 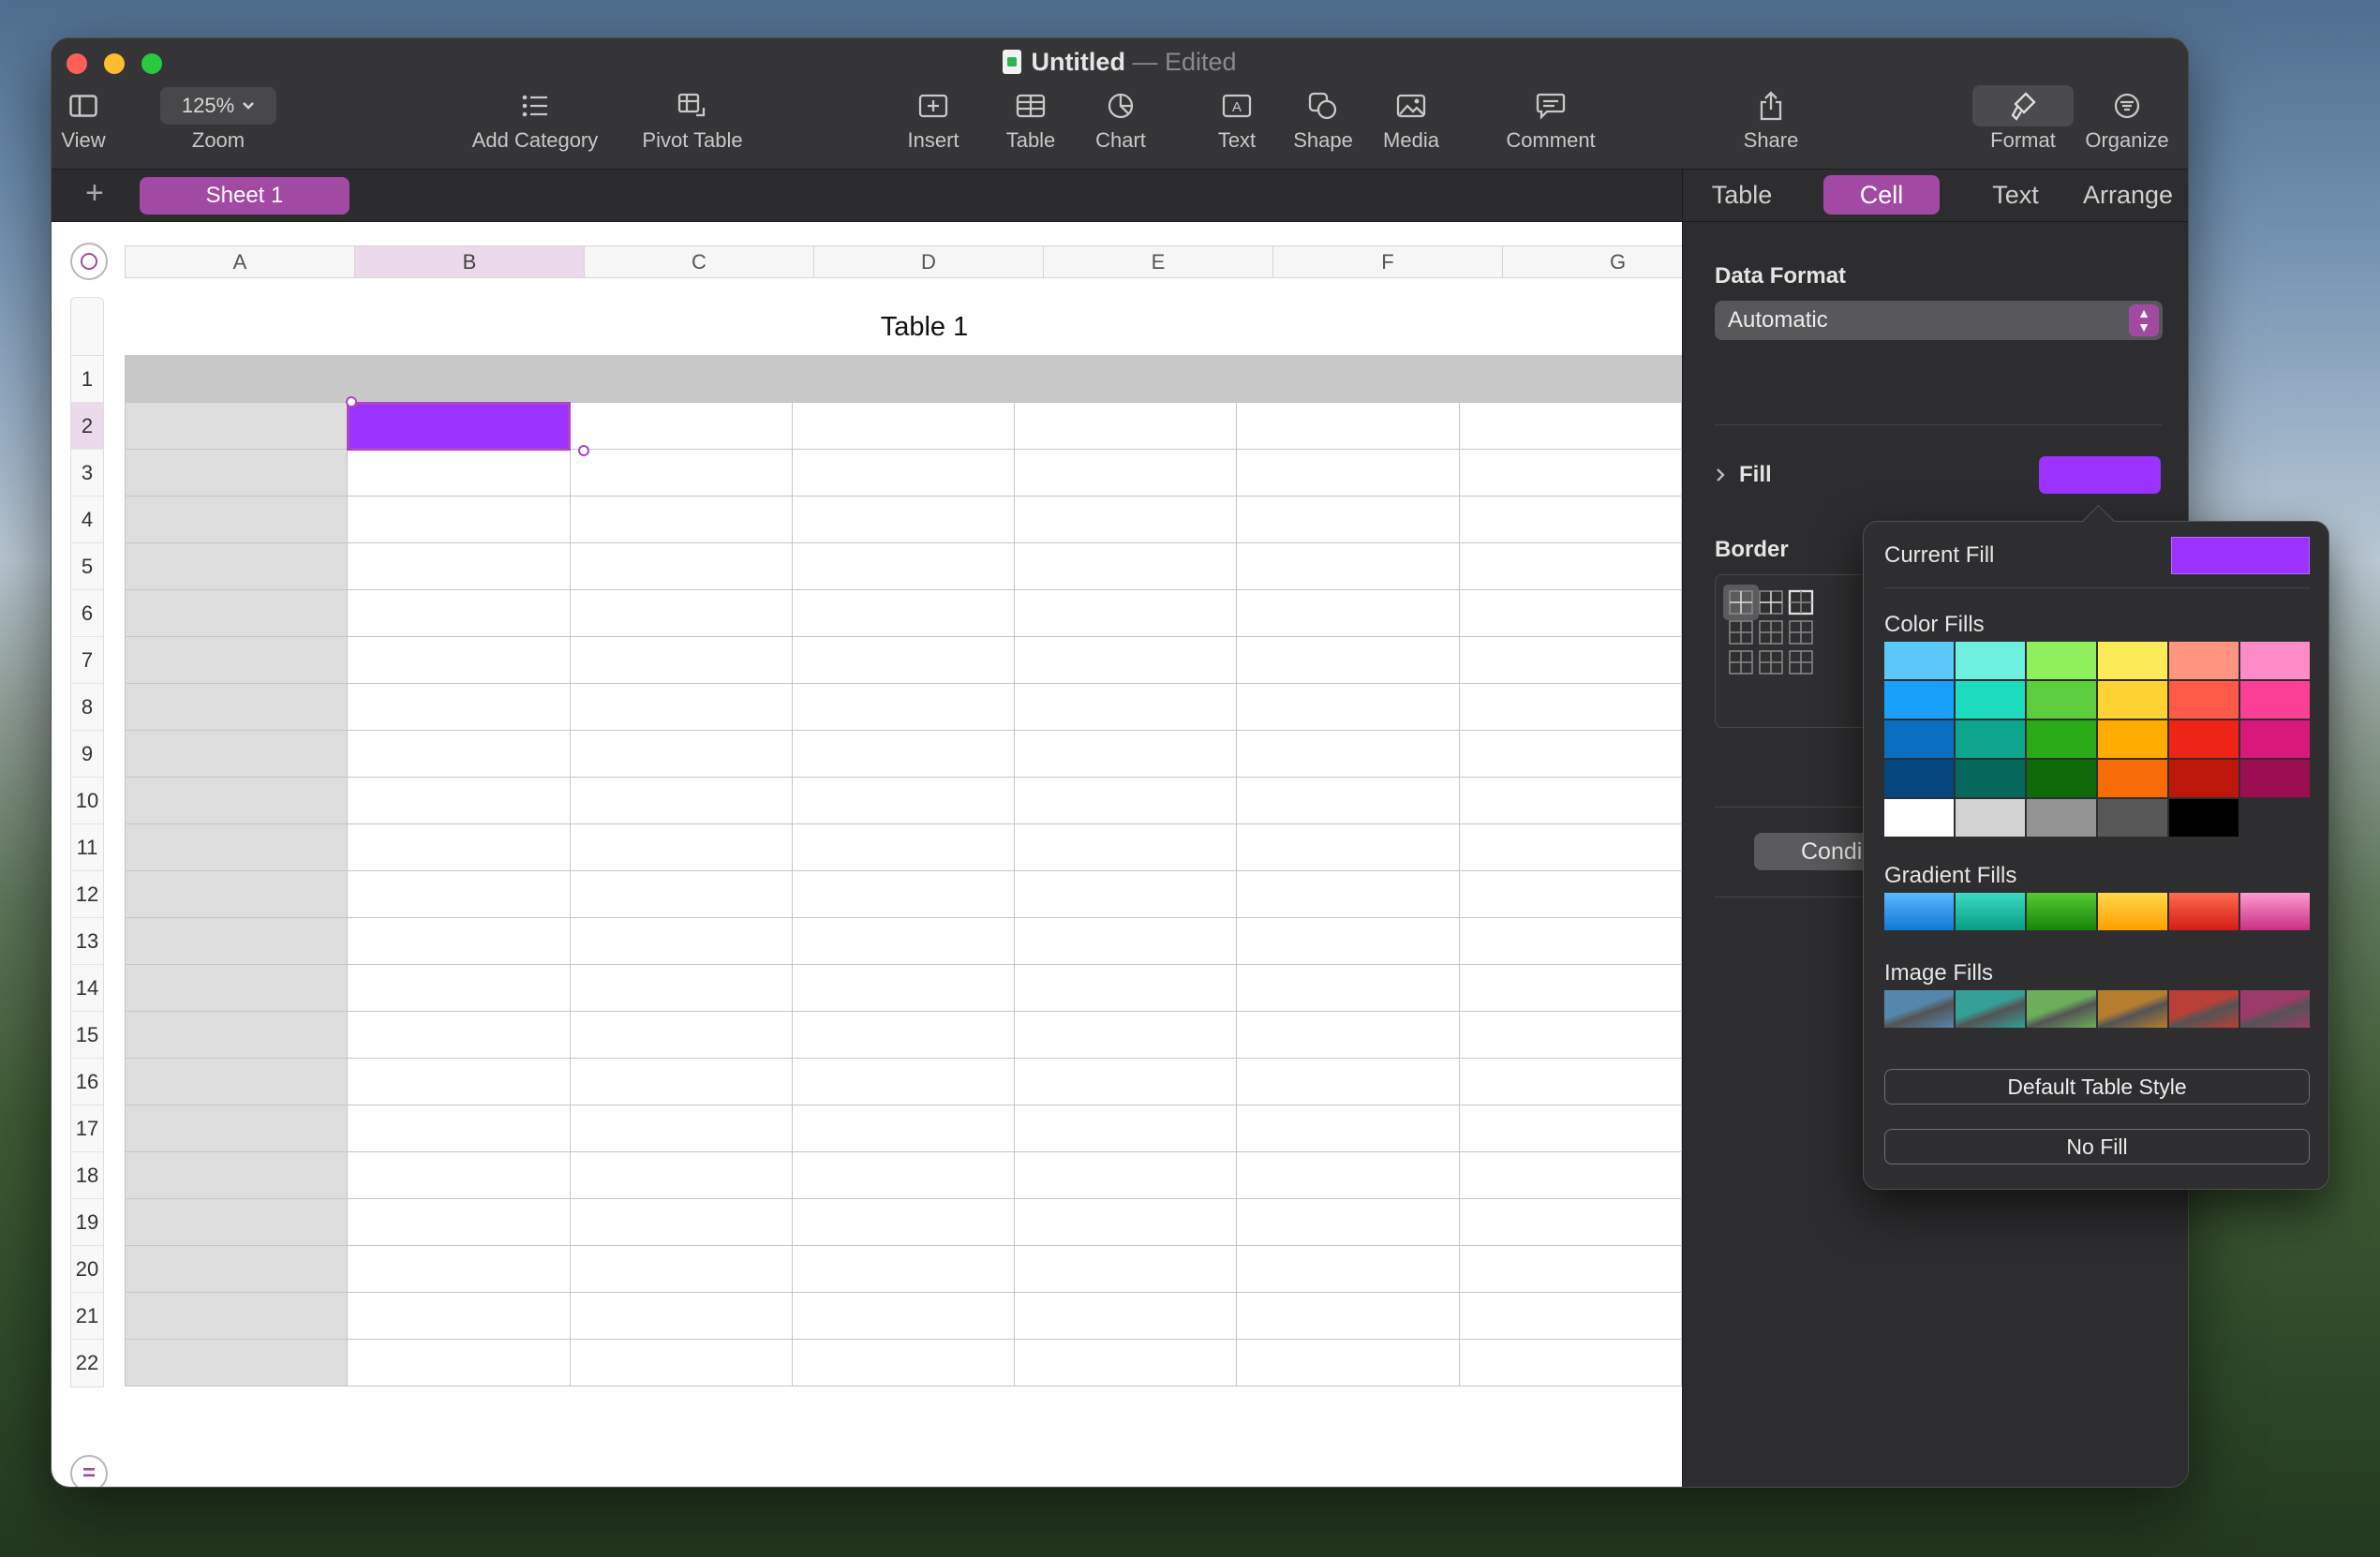 I want to click on cell-e15, so click(x=1126, y=1035).